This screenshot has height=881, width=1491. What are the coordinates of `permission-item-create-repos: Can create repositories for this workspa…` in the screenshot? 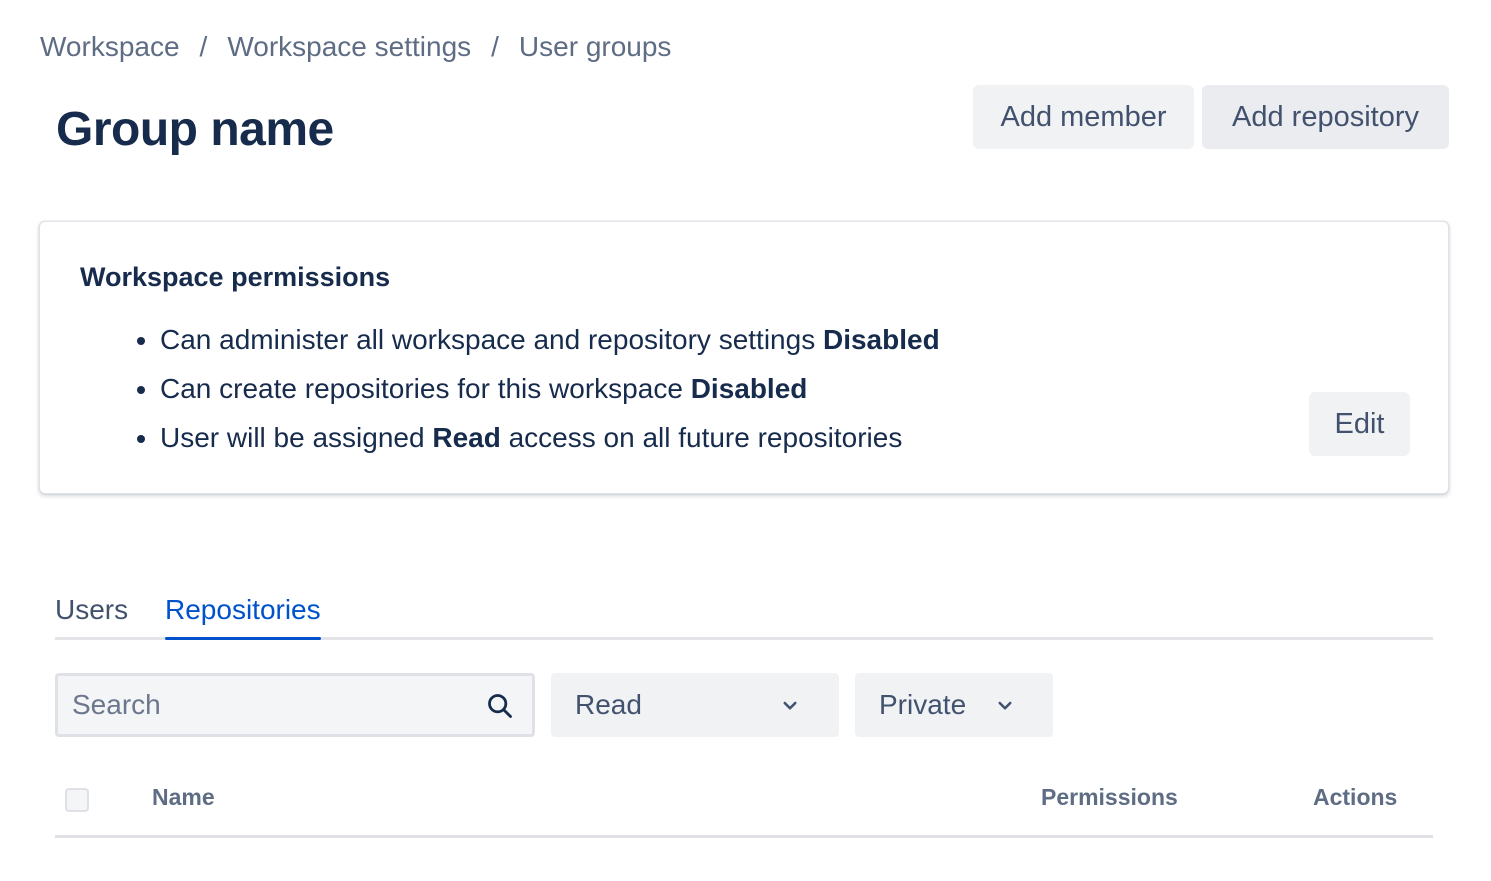 It's located at (550, 391).